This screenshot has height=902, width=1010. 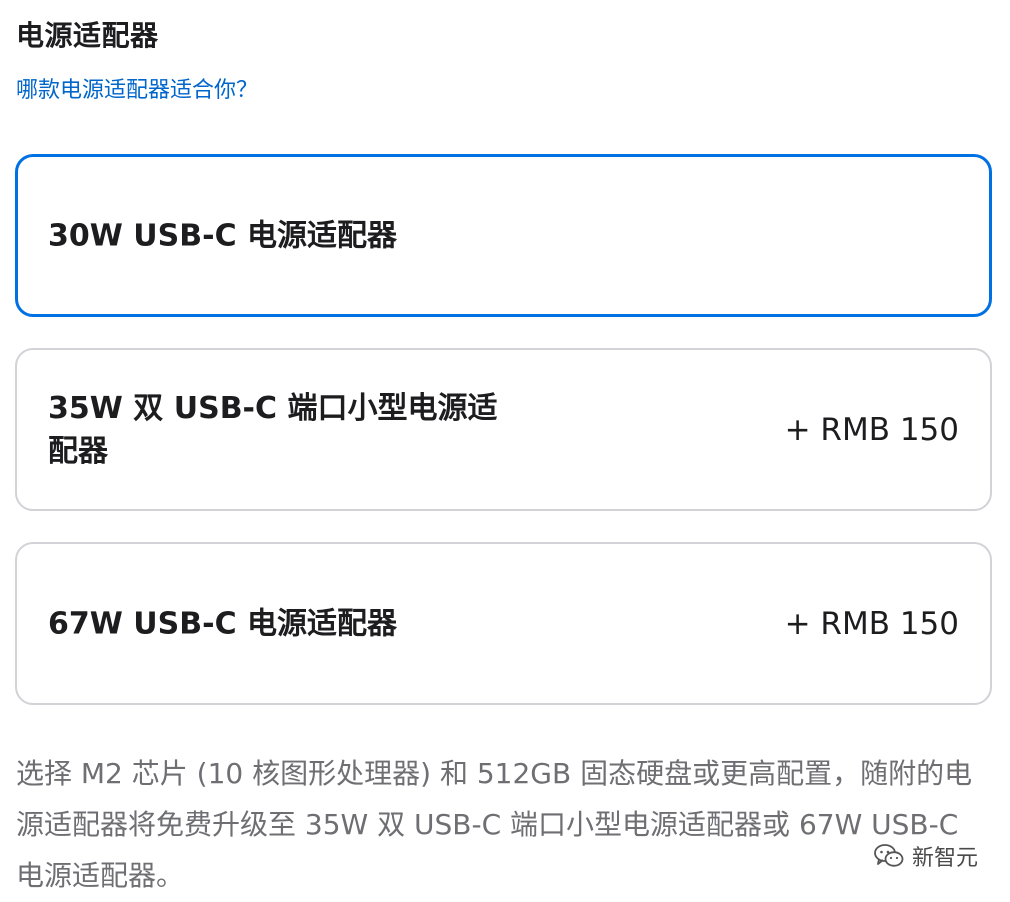 What do you see at coordinates (87, 35) in the screenshot?
I see `section-title: 电源适配器` at bounding box center [87, 35].